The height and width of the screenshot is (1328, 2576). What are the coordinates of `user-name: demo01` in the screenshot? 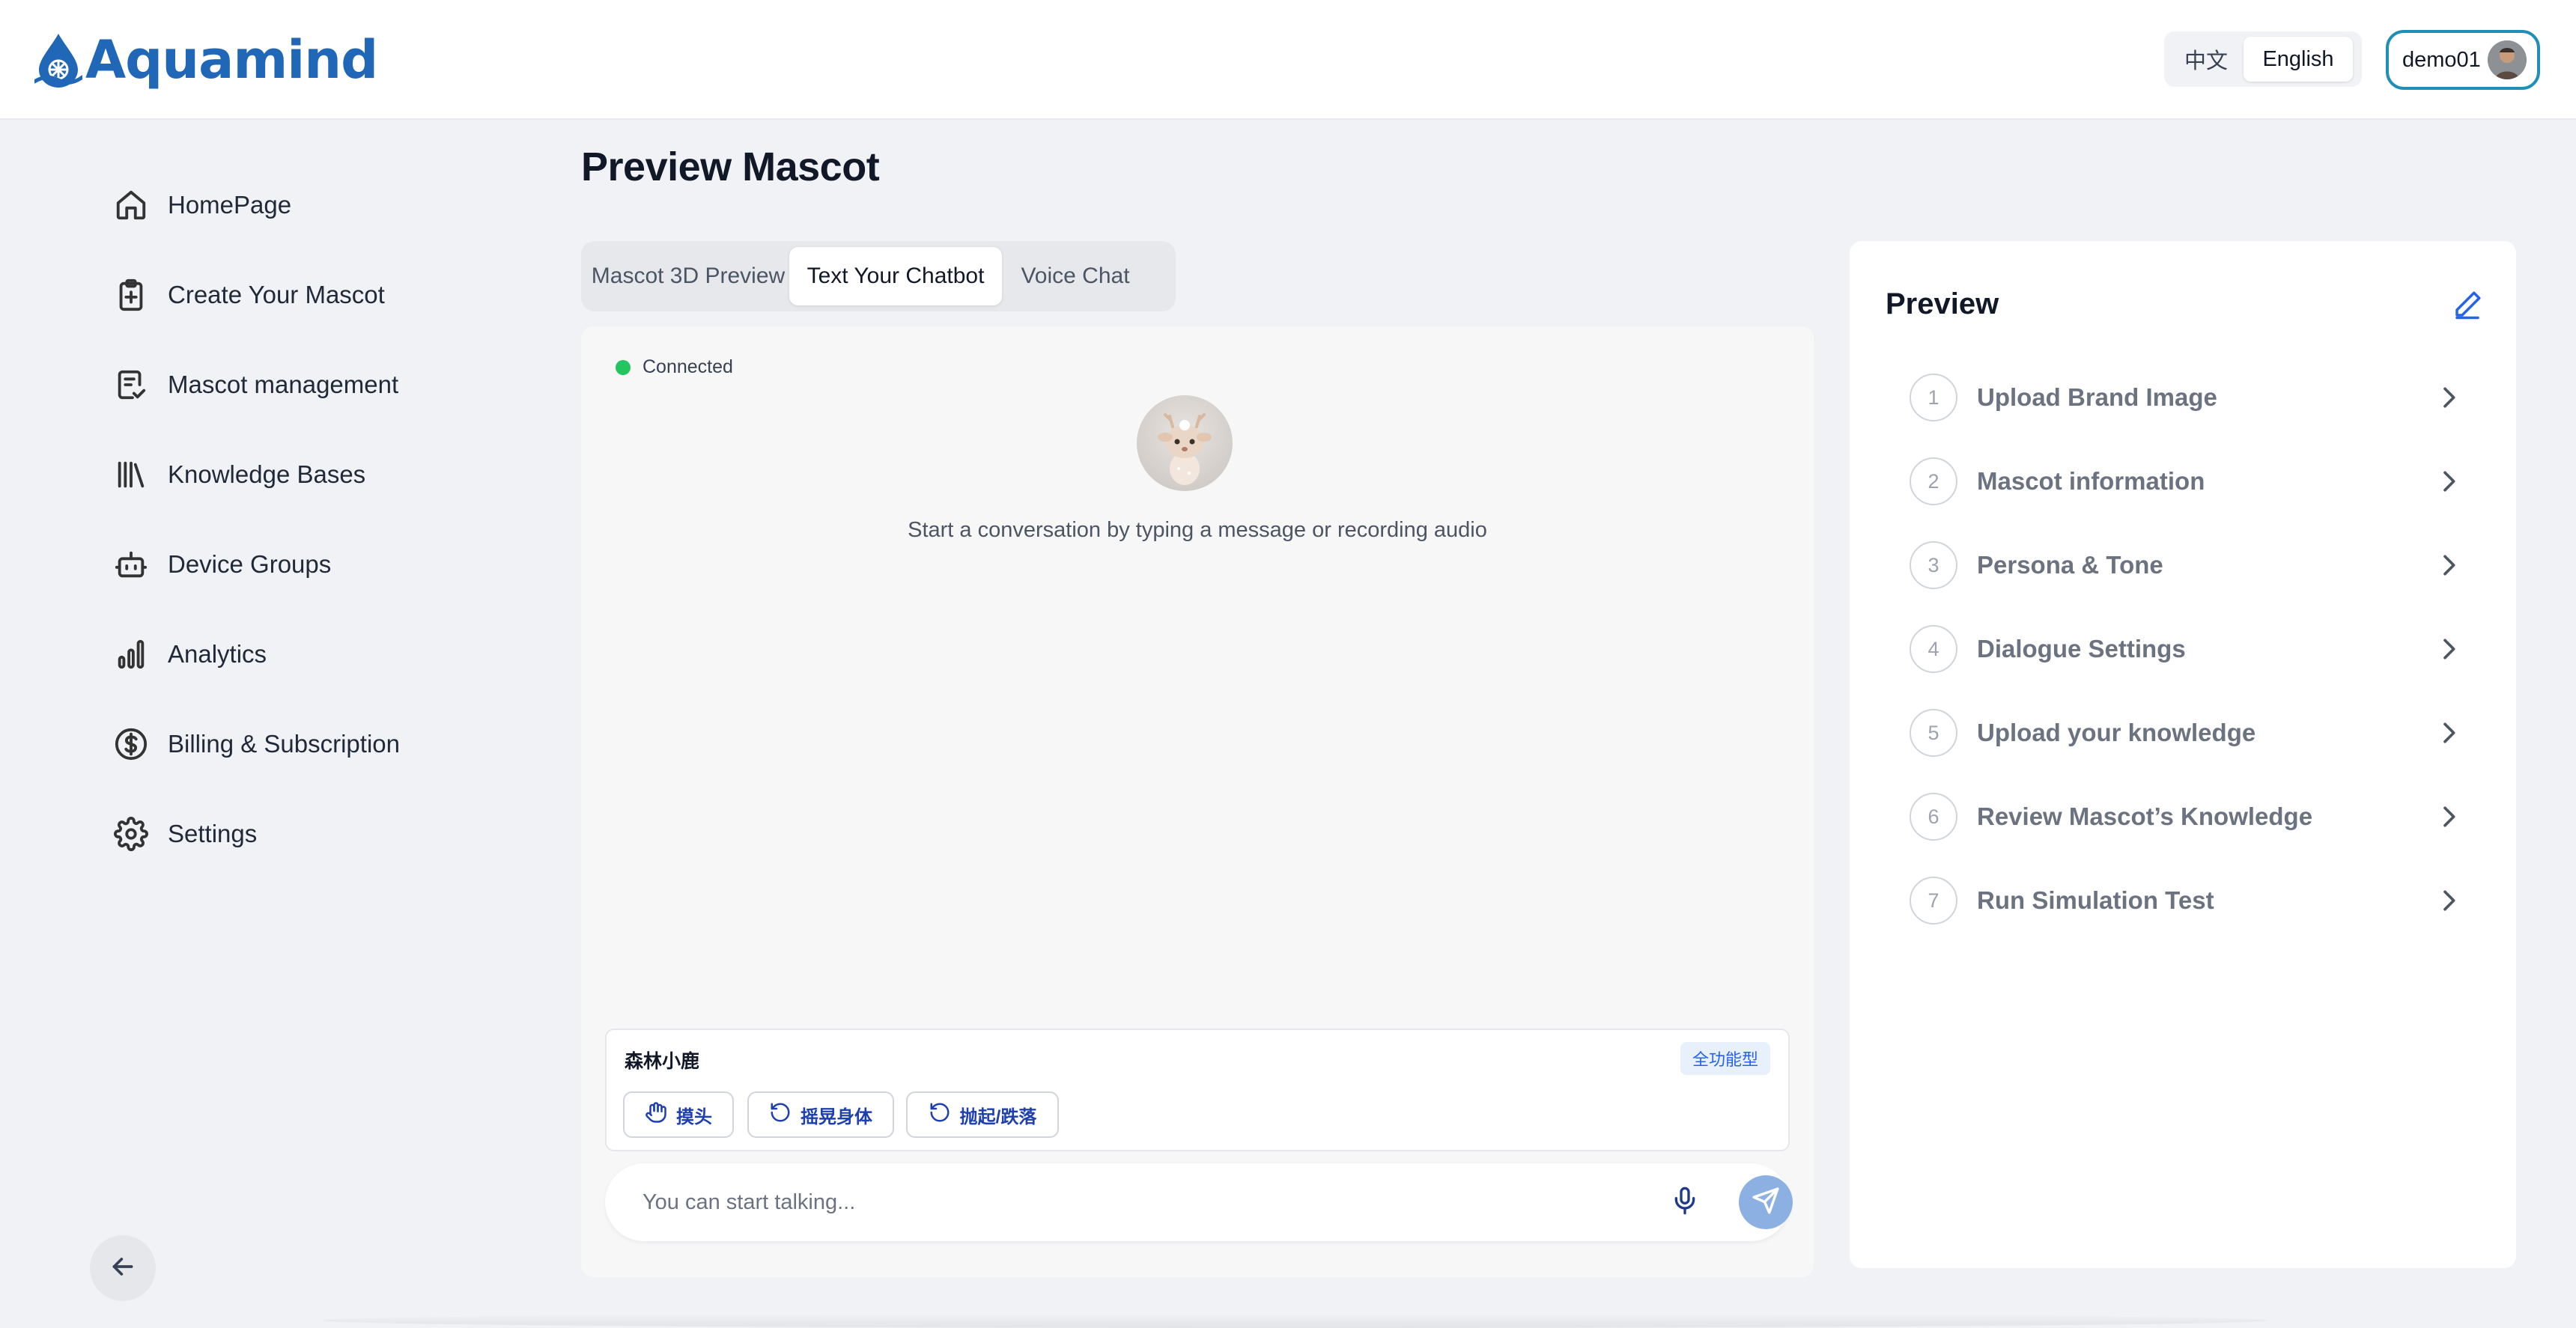 It's located at (2441, 59).